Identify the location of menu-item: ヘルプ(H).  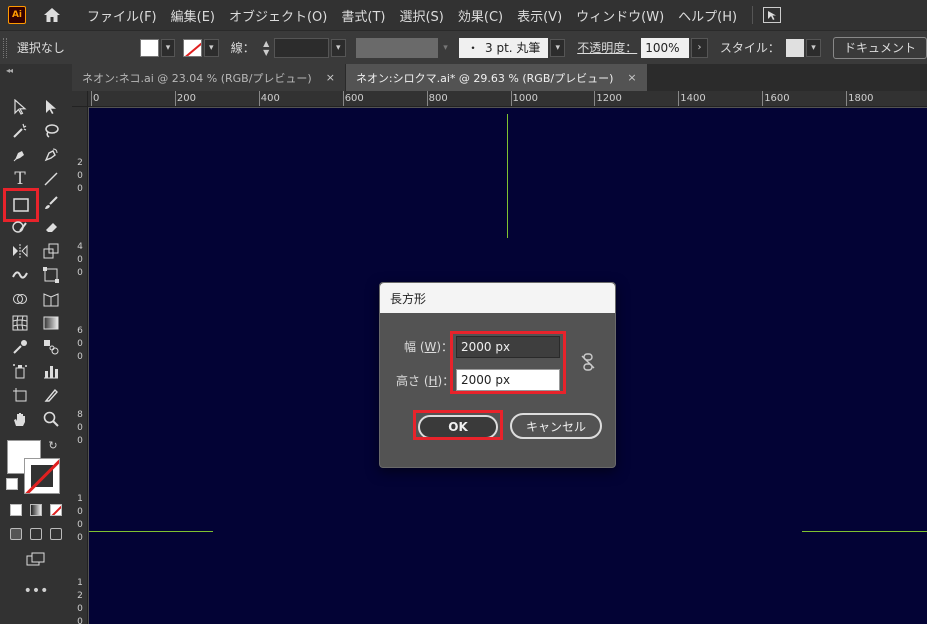
(707, 15).